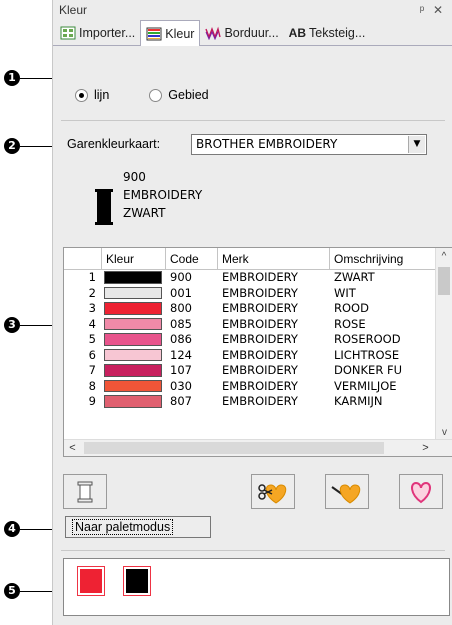  I want to click on scroll-right-icon: >, so click(425, 448).